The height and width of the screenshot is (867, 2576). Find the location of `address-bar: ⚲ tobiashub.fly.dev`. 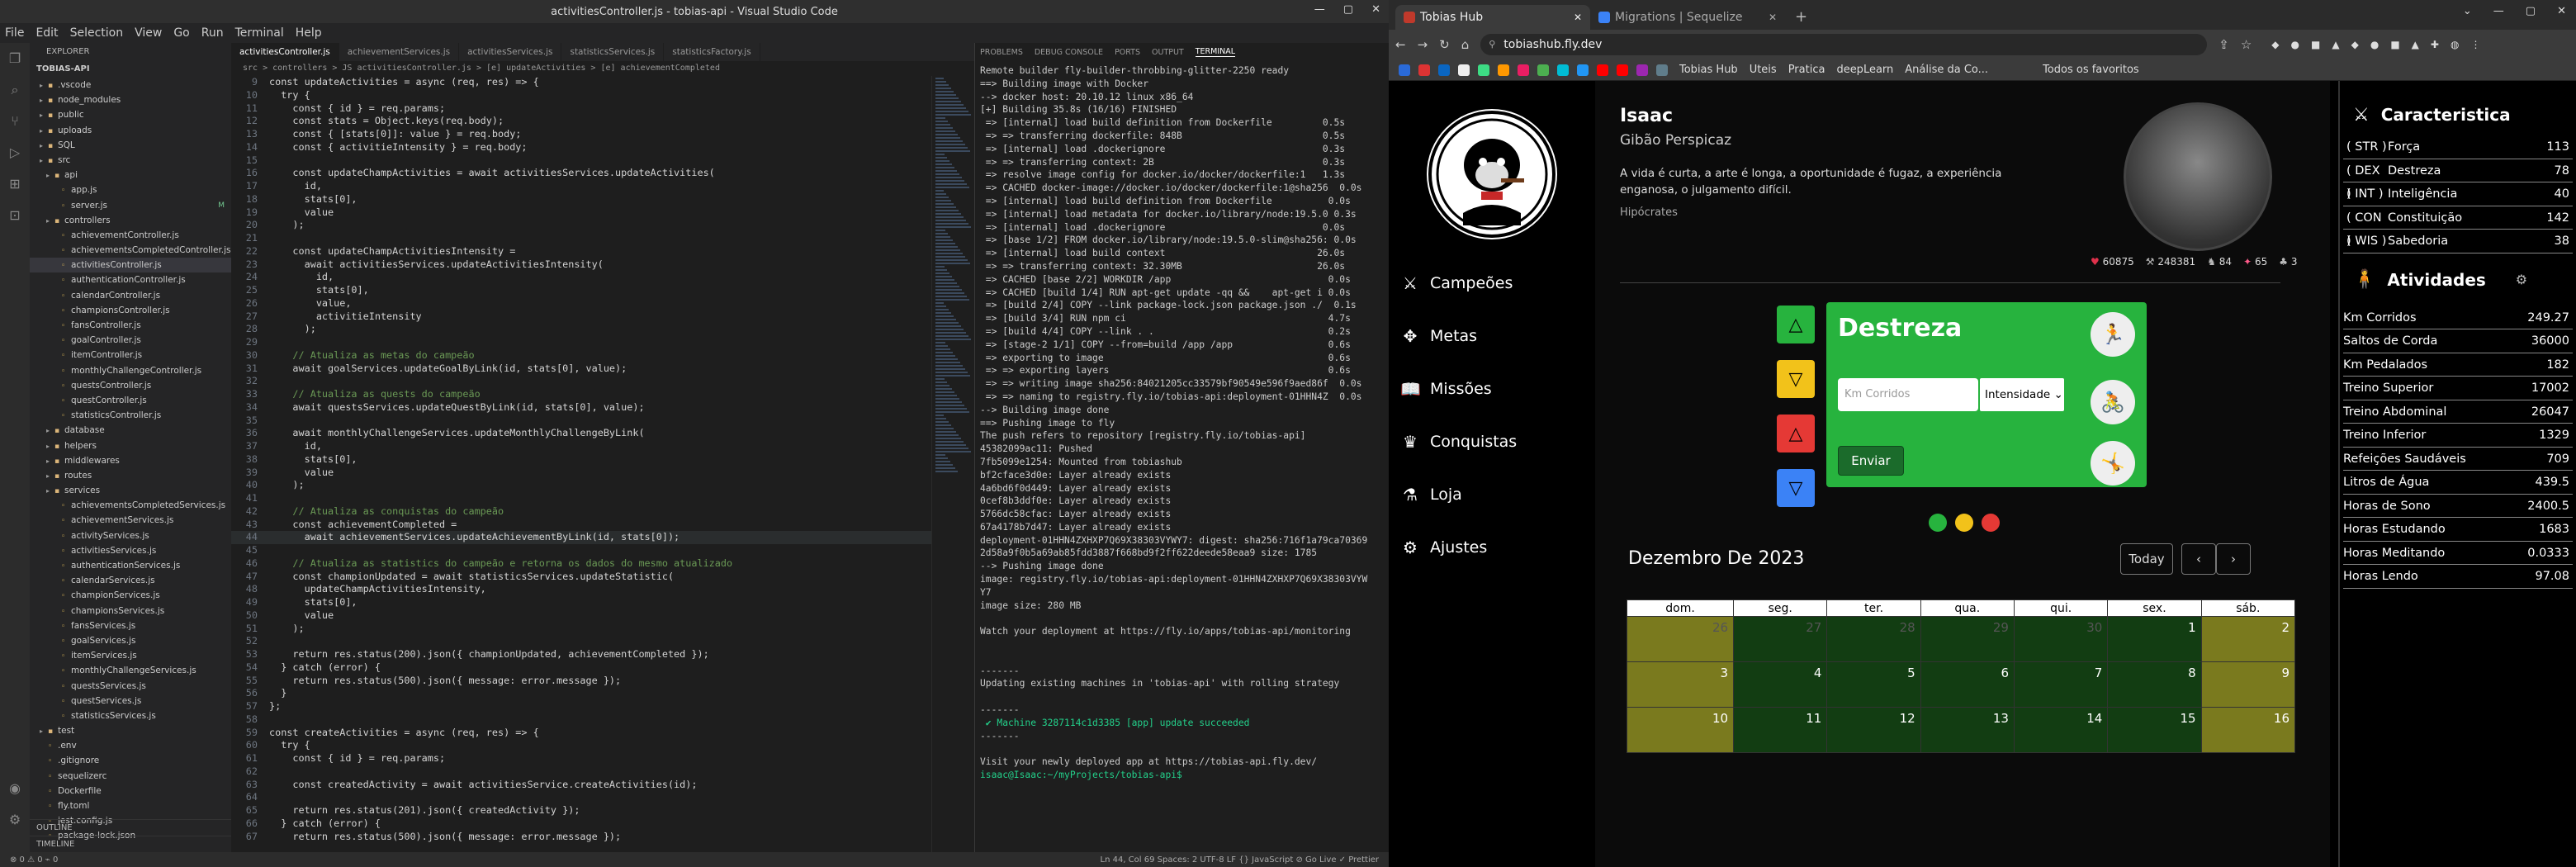

address-bar: ⚲ tobiashub.fly.dev is located at coordinates (1844, 44).